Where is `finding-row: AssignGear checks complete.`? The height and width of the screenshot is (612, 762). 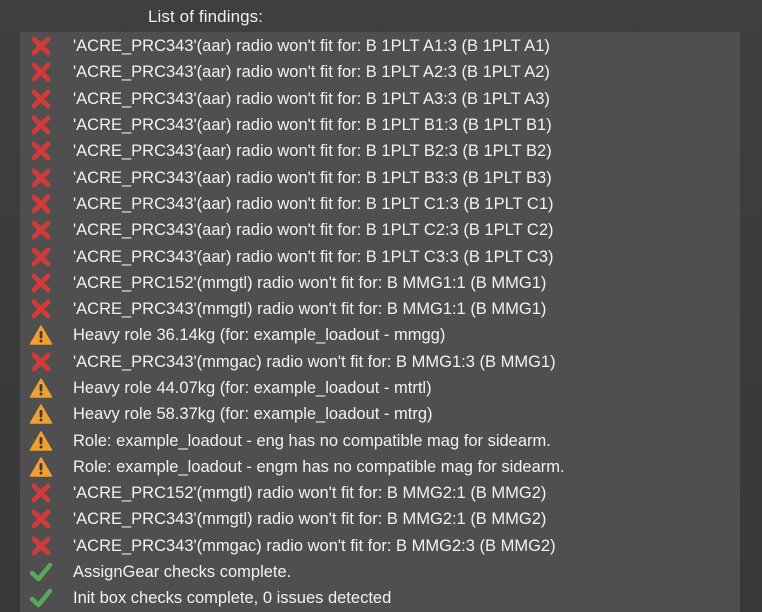
finding-row: AssignGear checks complete. is located at coordinates (380, 572).